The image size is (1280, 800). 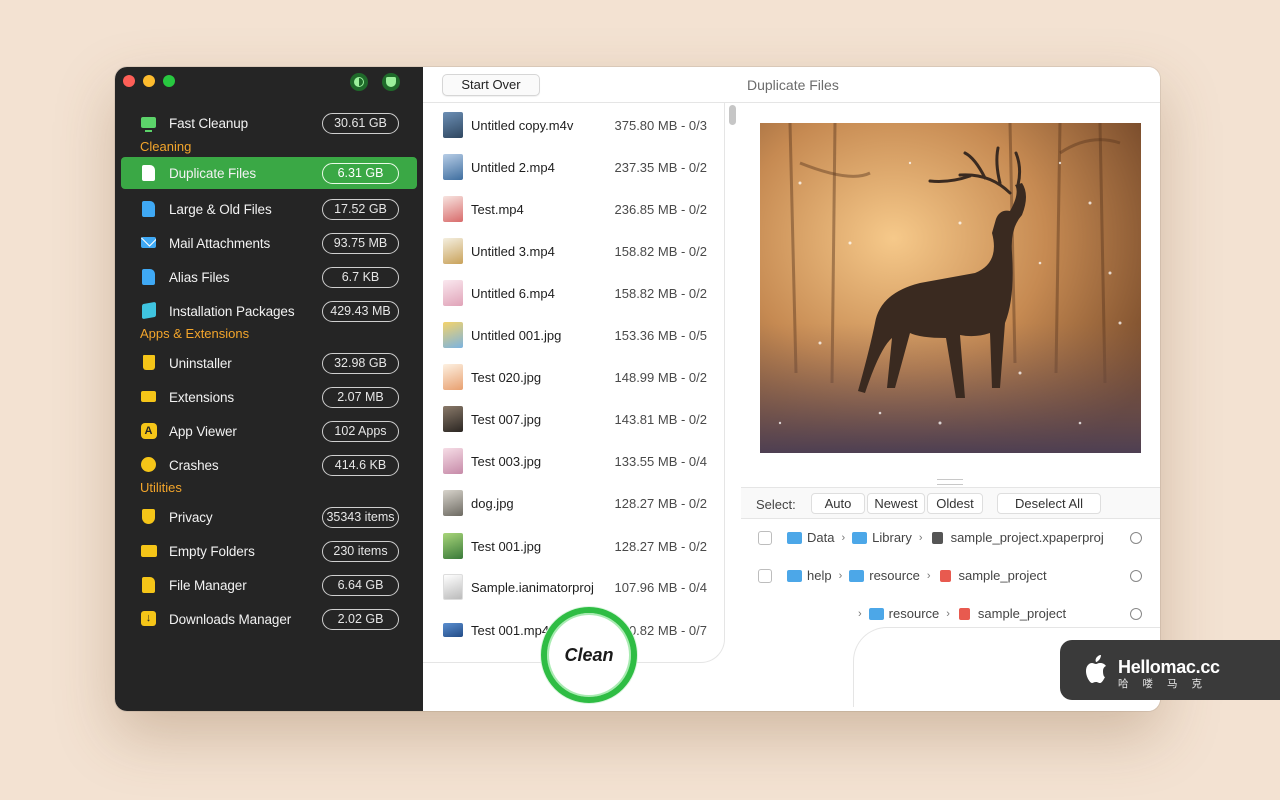 What do you see at coordinates (661, 125) in the screenshot?
I see `file-size: 375.80 MB - 0/3` at bounding box center [661, 125].